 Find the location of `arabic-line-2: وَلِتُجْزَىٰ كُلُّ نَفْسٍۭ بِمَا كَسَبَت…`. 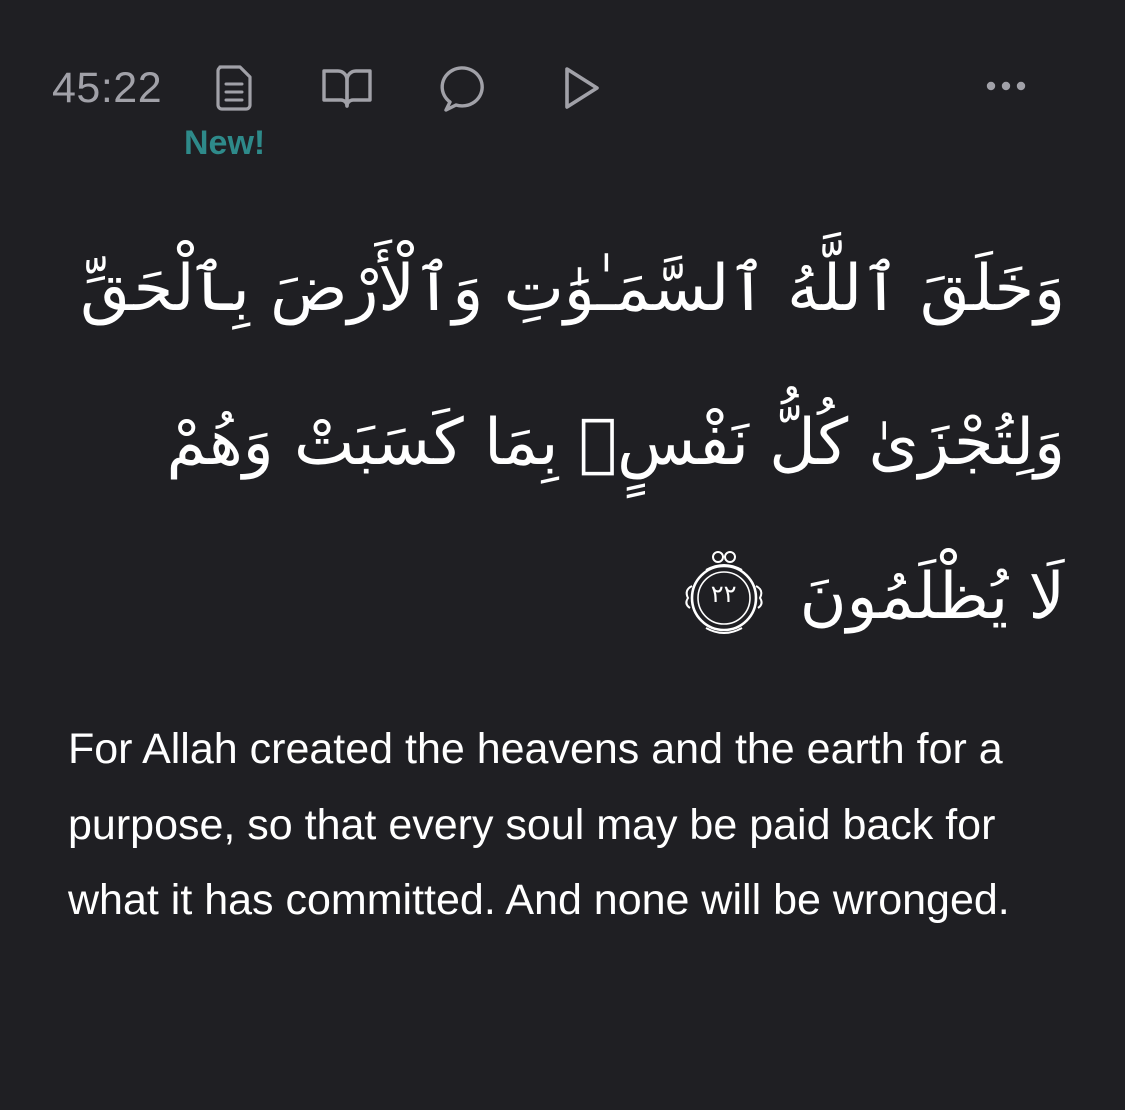

arabic-line-2: وَلِتُجْزَىٰ كُلُّ نَفْسٍۭ بِمَا كَسَبَت… is located at coordinates (615, 443).